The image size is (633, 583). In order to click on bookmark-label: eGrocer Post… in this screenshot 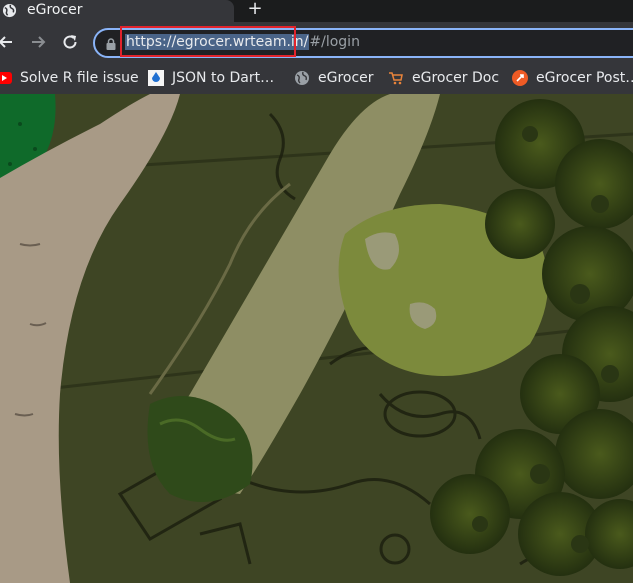, I will do `click(584, 78)`.